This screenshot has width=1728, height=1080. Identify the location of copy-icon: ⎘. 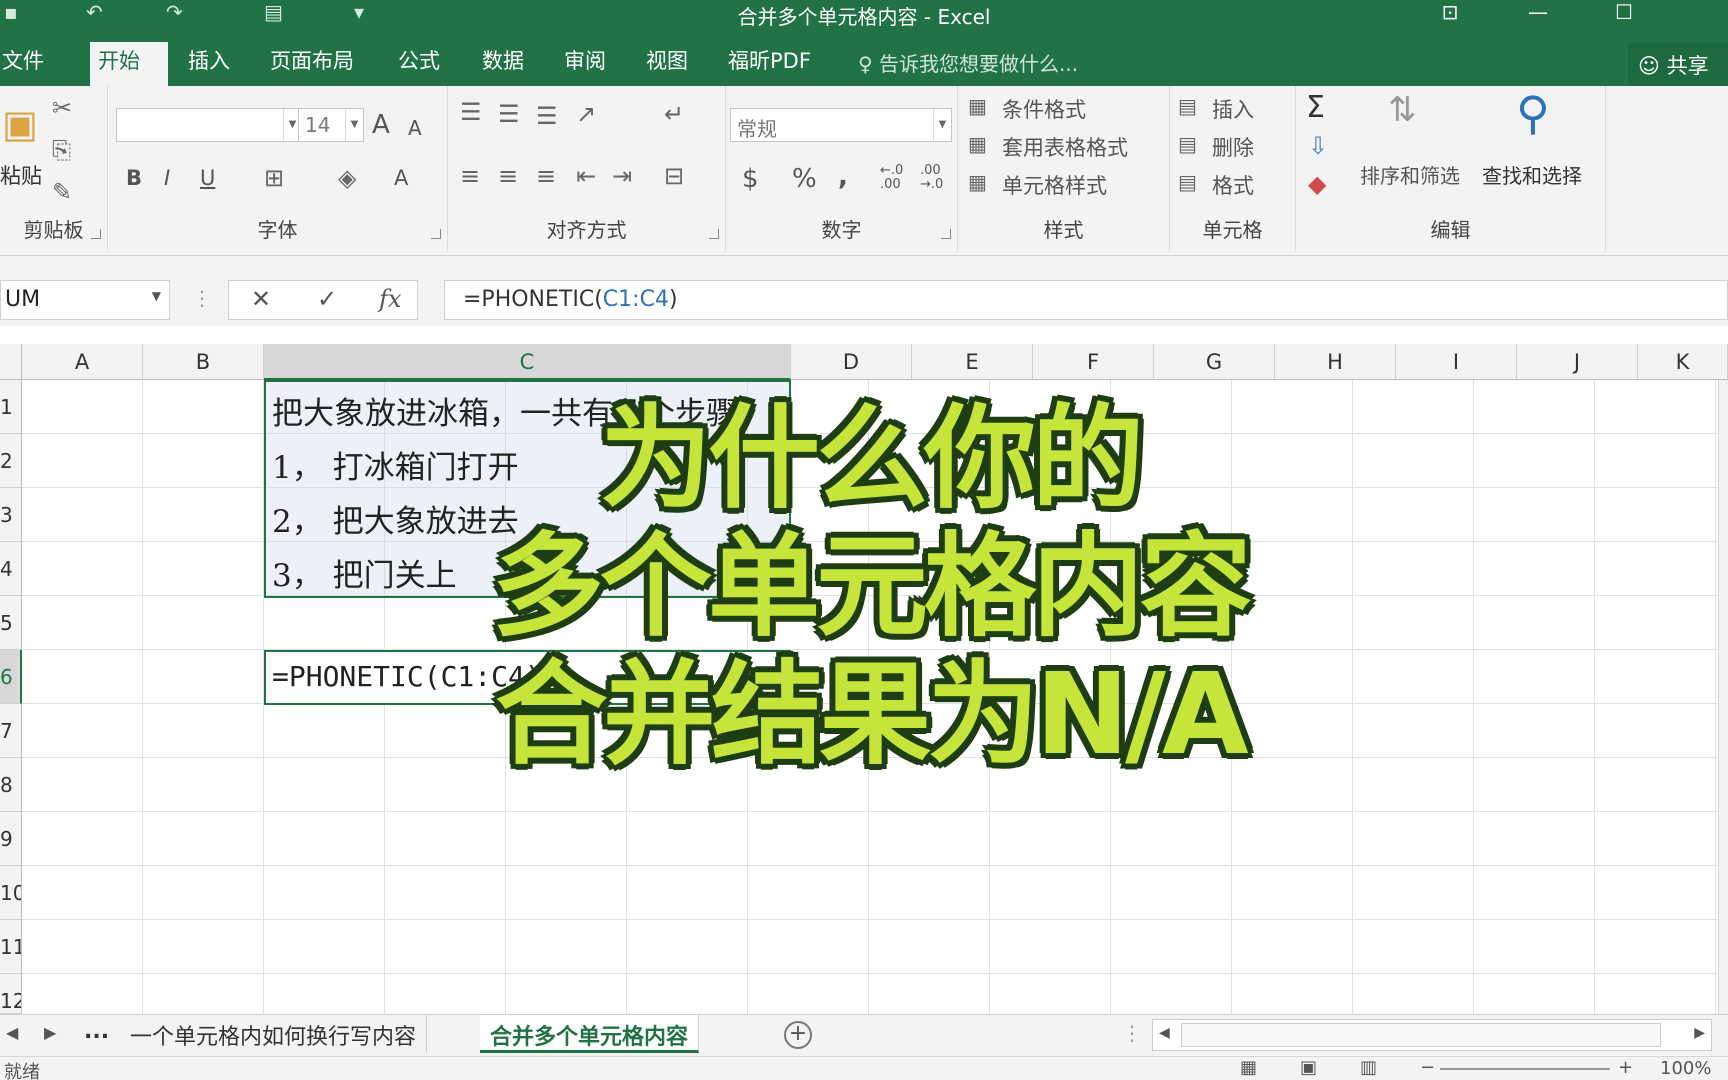
(61, 150).